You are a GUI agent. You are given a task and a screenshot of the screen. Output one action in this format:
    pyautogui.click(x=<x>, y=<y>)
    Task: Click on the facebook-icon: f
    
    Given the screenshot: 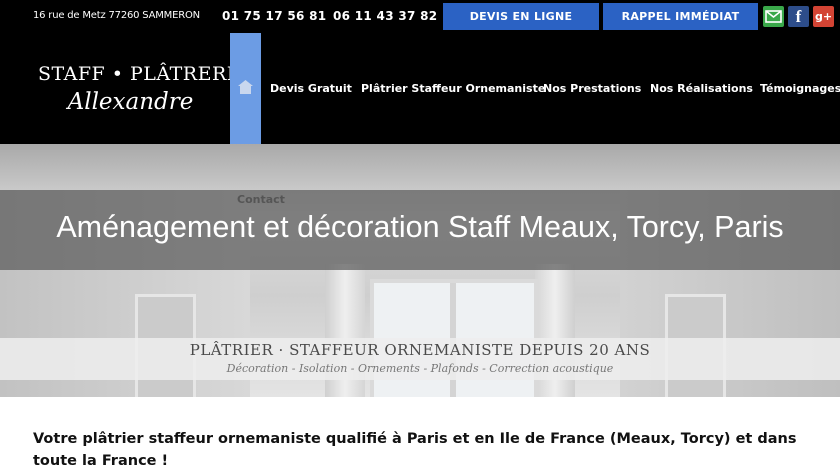 What is the action you would take?
    pyautogui.click(x=798, y=16)
    